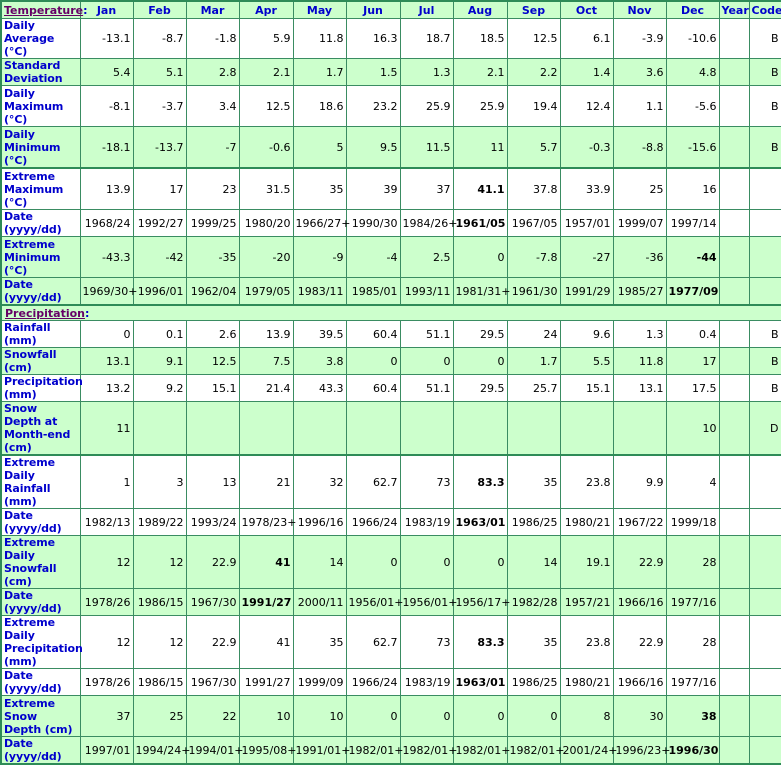 The height and width of the screenshot is (765, 781). What do you see at coordinates (266, 361) in the screenshot?
I see `cell-apr: 7.5` at bounding box center [266, 361].